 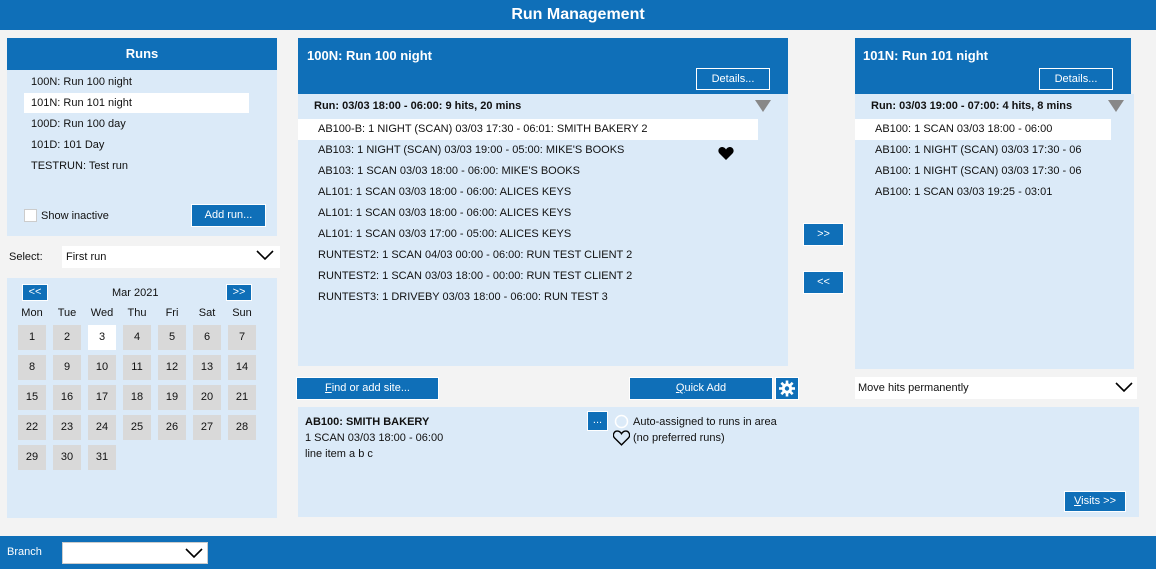 I want to click on run-list-item: 100N: Run 100 night, so click(x=136, y=82).